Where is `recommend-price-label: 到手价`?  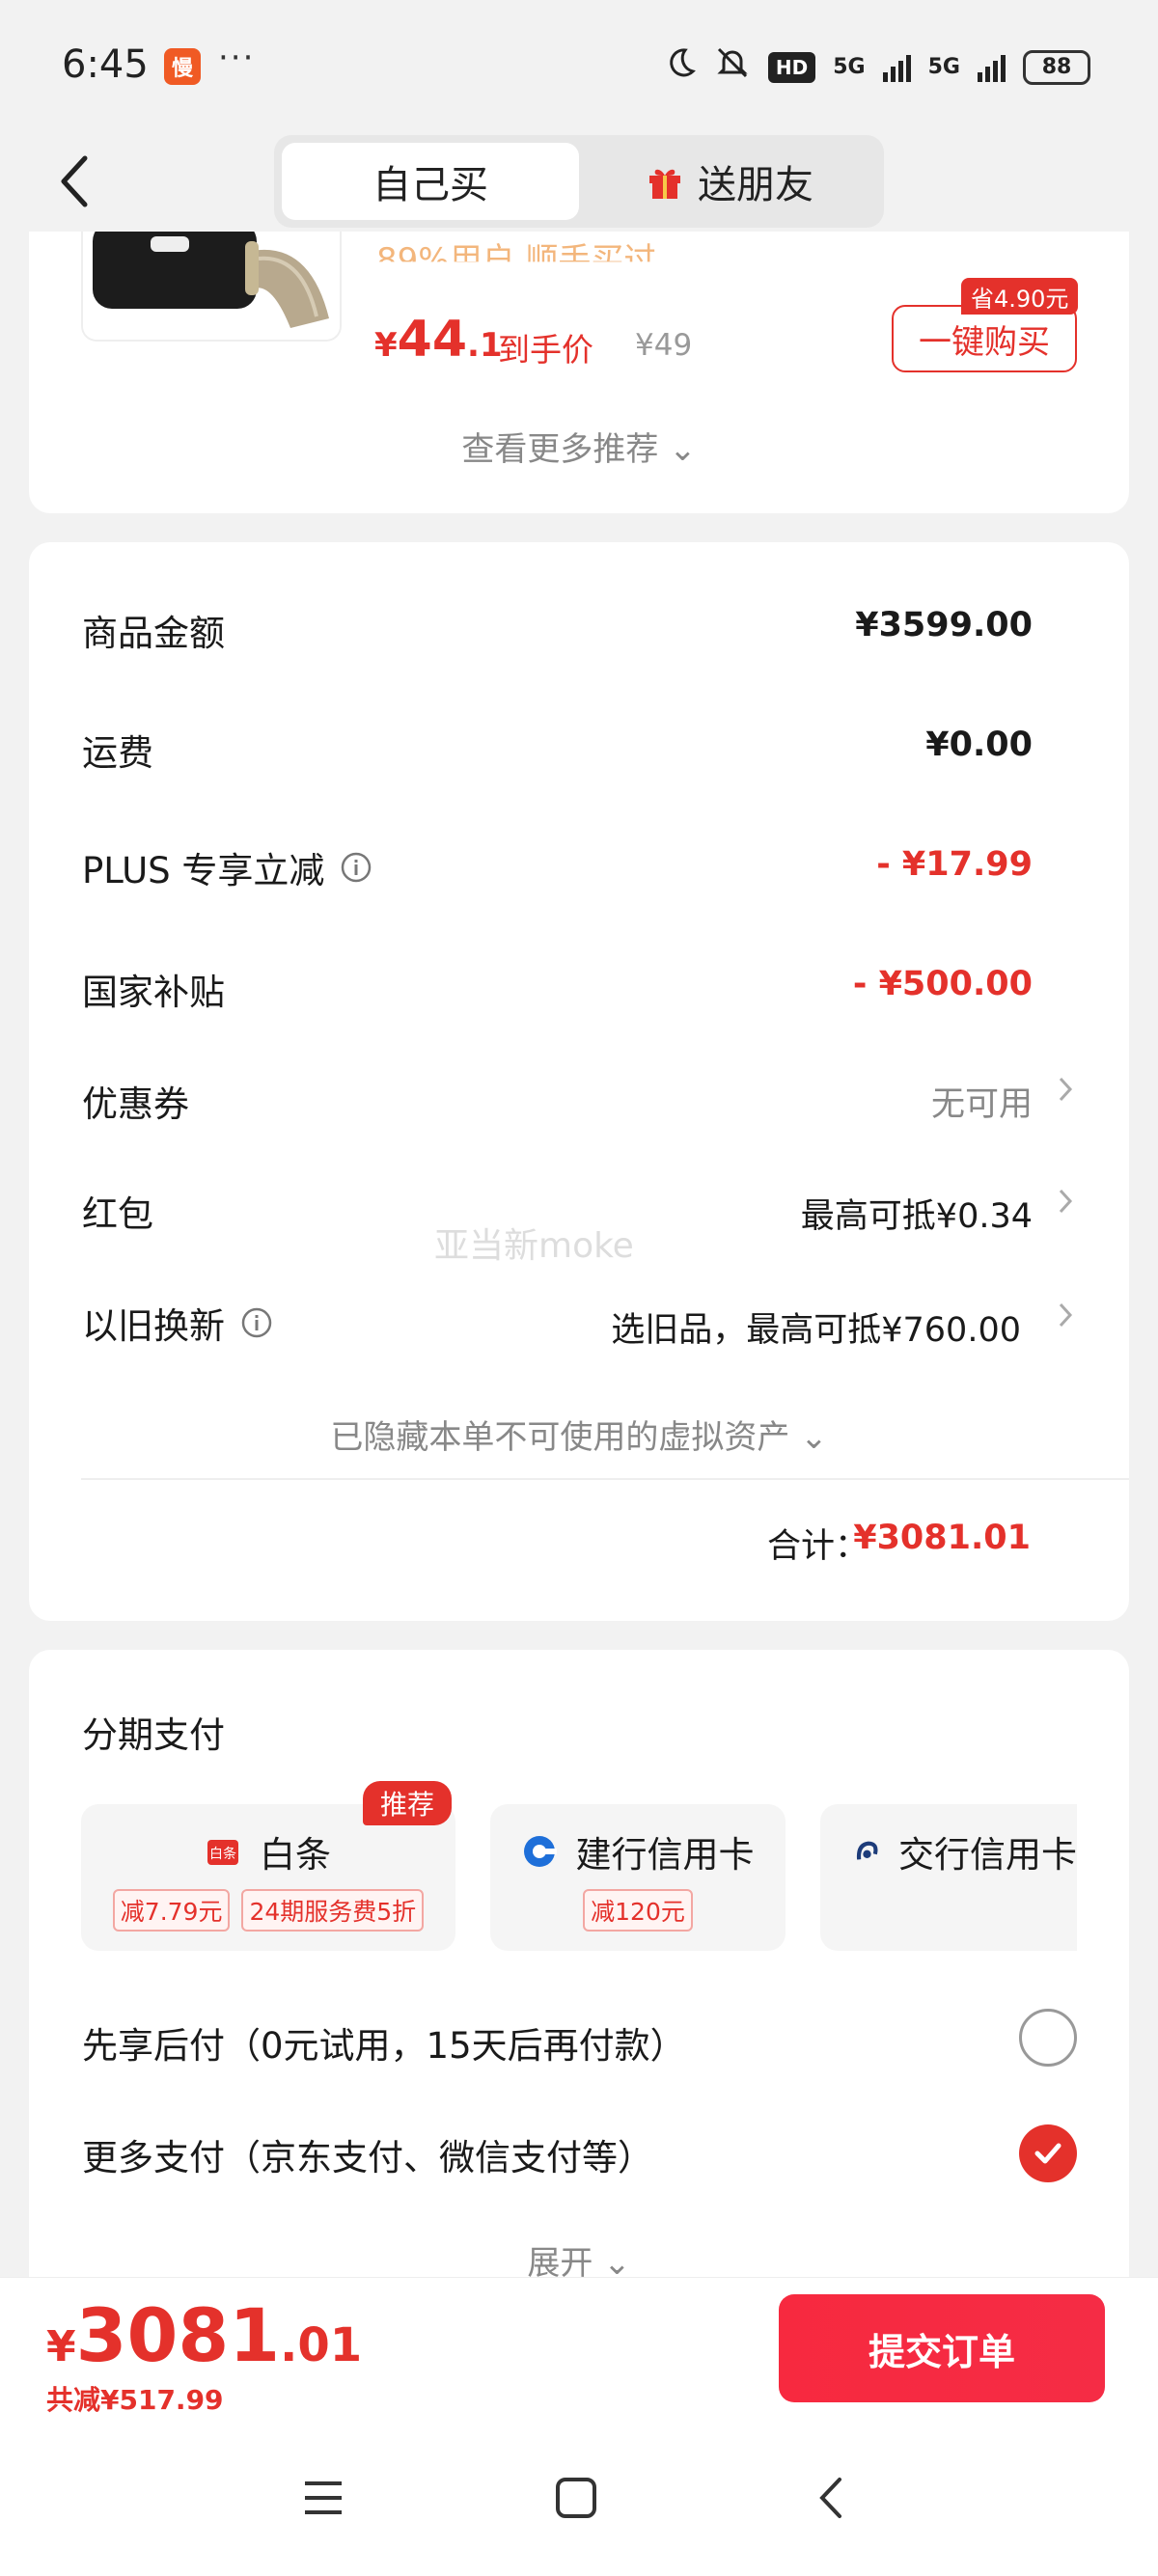
recommend-price-label: 到手价 is located at coordinates (545, 350).